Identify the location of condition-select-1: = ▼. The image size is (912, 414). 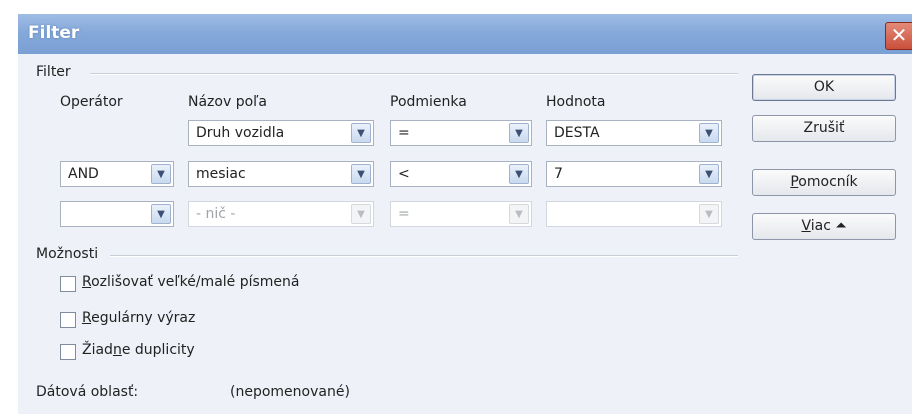
(461, 133).